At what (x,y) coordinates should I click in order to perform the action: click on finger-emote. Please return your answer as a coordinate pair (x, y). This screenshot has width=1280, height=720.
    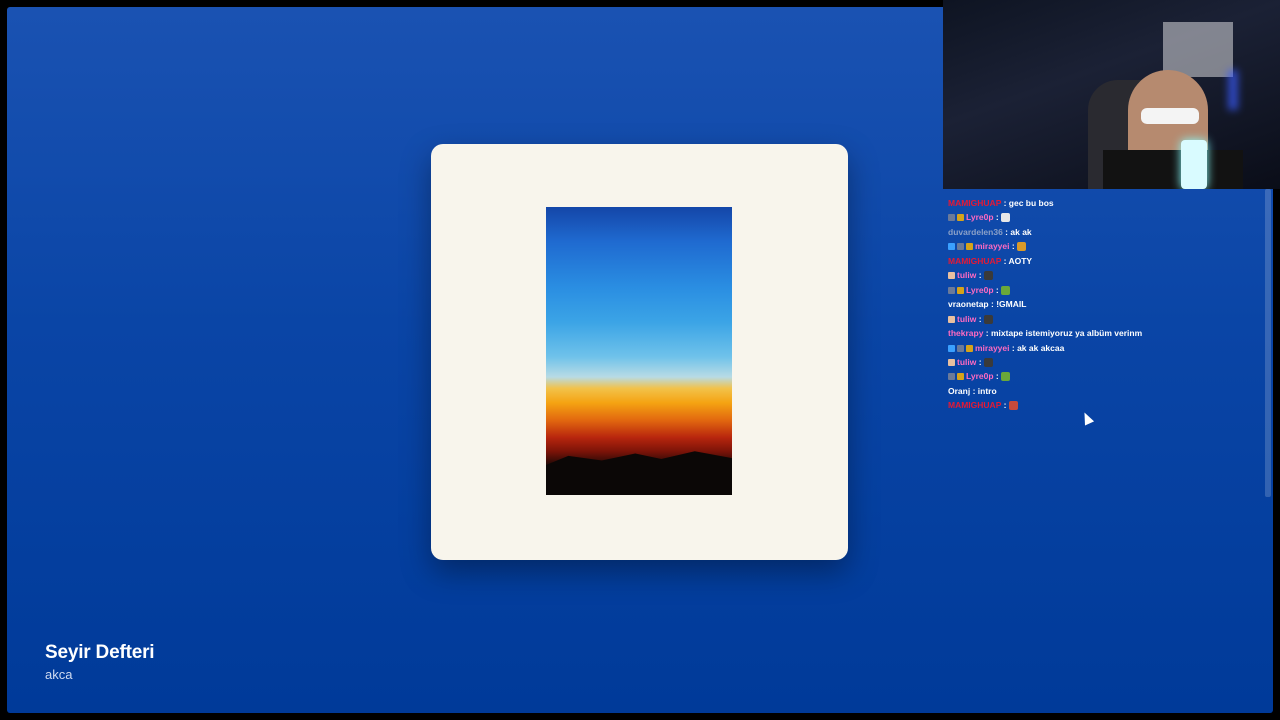
    Looking at the image, I should click on (1006, 218).